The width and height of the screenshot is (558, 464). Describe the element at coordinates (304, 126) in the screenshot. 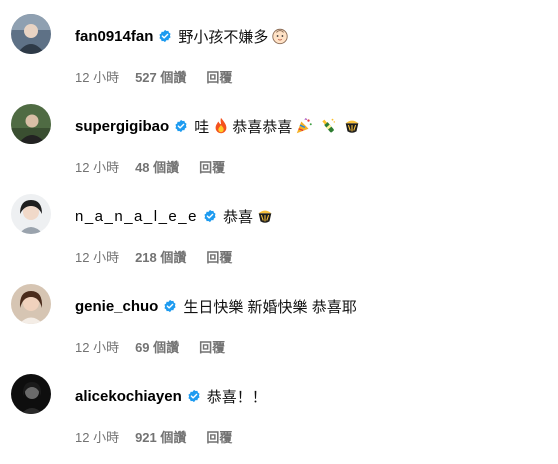

I see `party-popper-emoji-icon` at that location.